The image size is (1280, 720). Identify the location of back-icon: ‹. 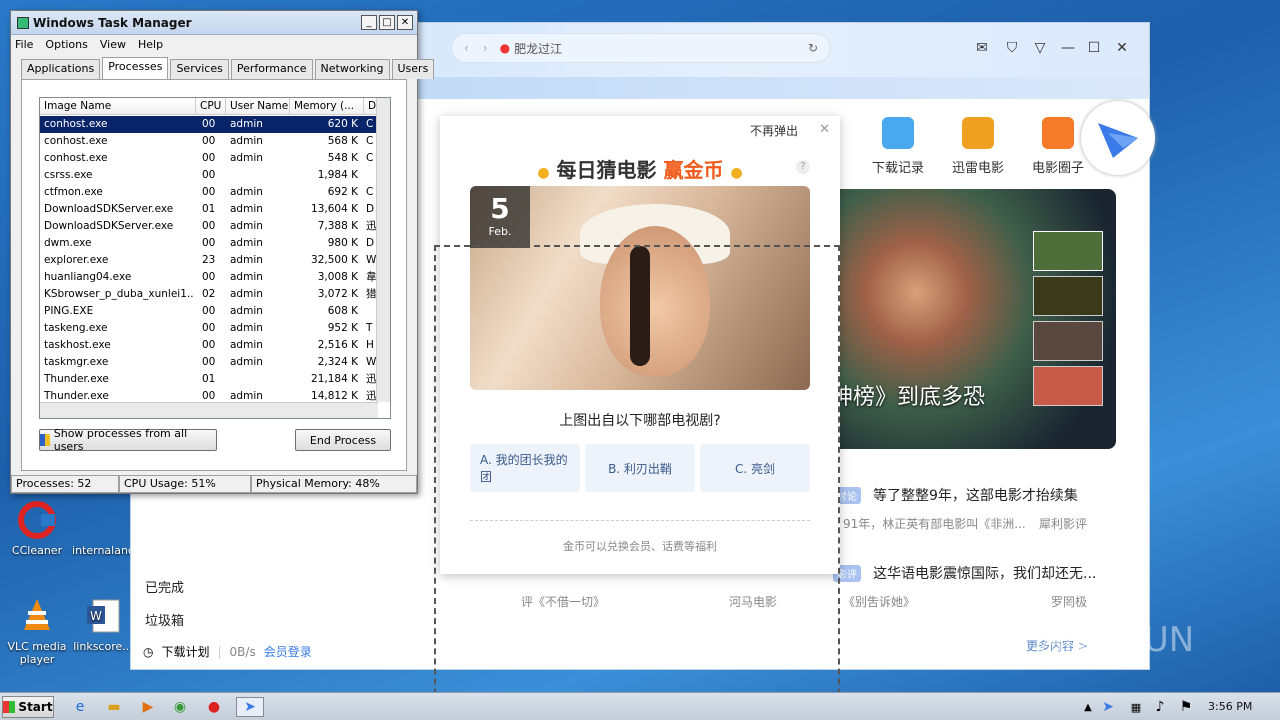
(466, 48).